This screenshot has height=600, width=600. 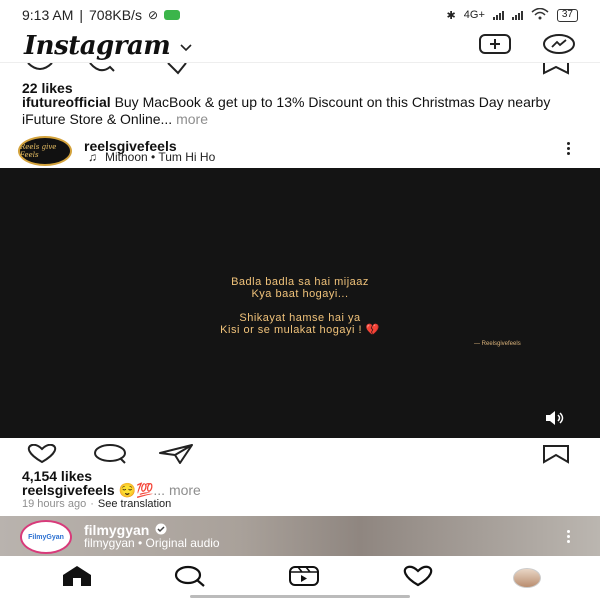 I want to click on signal-icon, so click(x=498, y=15).